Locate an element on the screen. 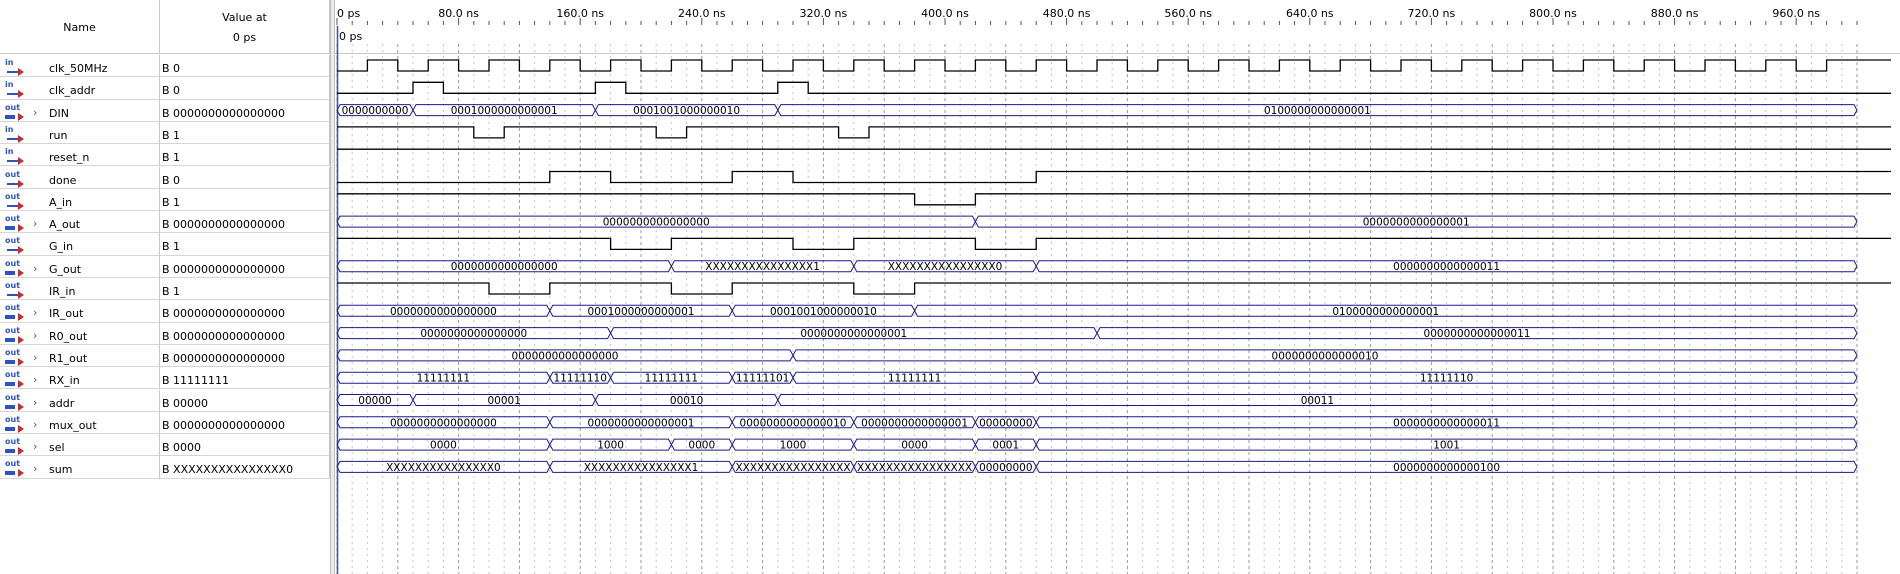  signal-value-cell: B 00000 is located at coordinates (245, 400).